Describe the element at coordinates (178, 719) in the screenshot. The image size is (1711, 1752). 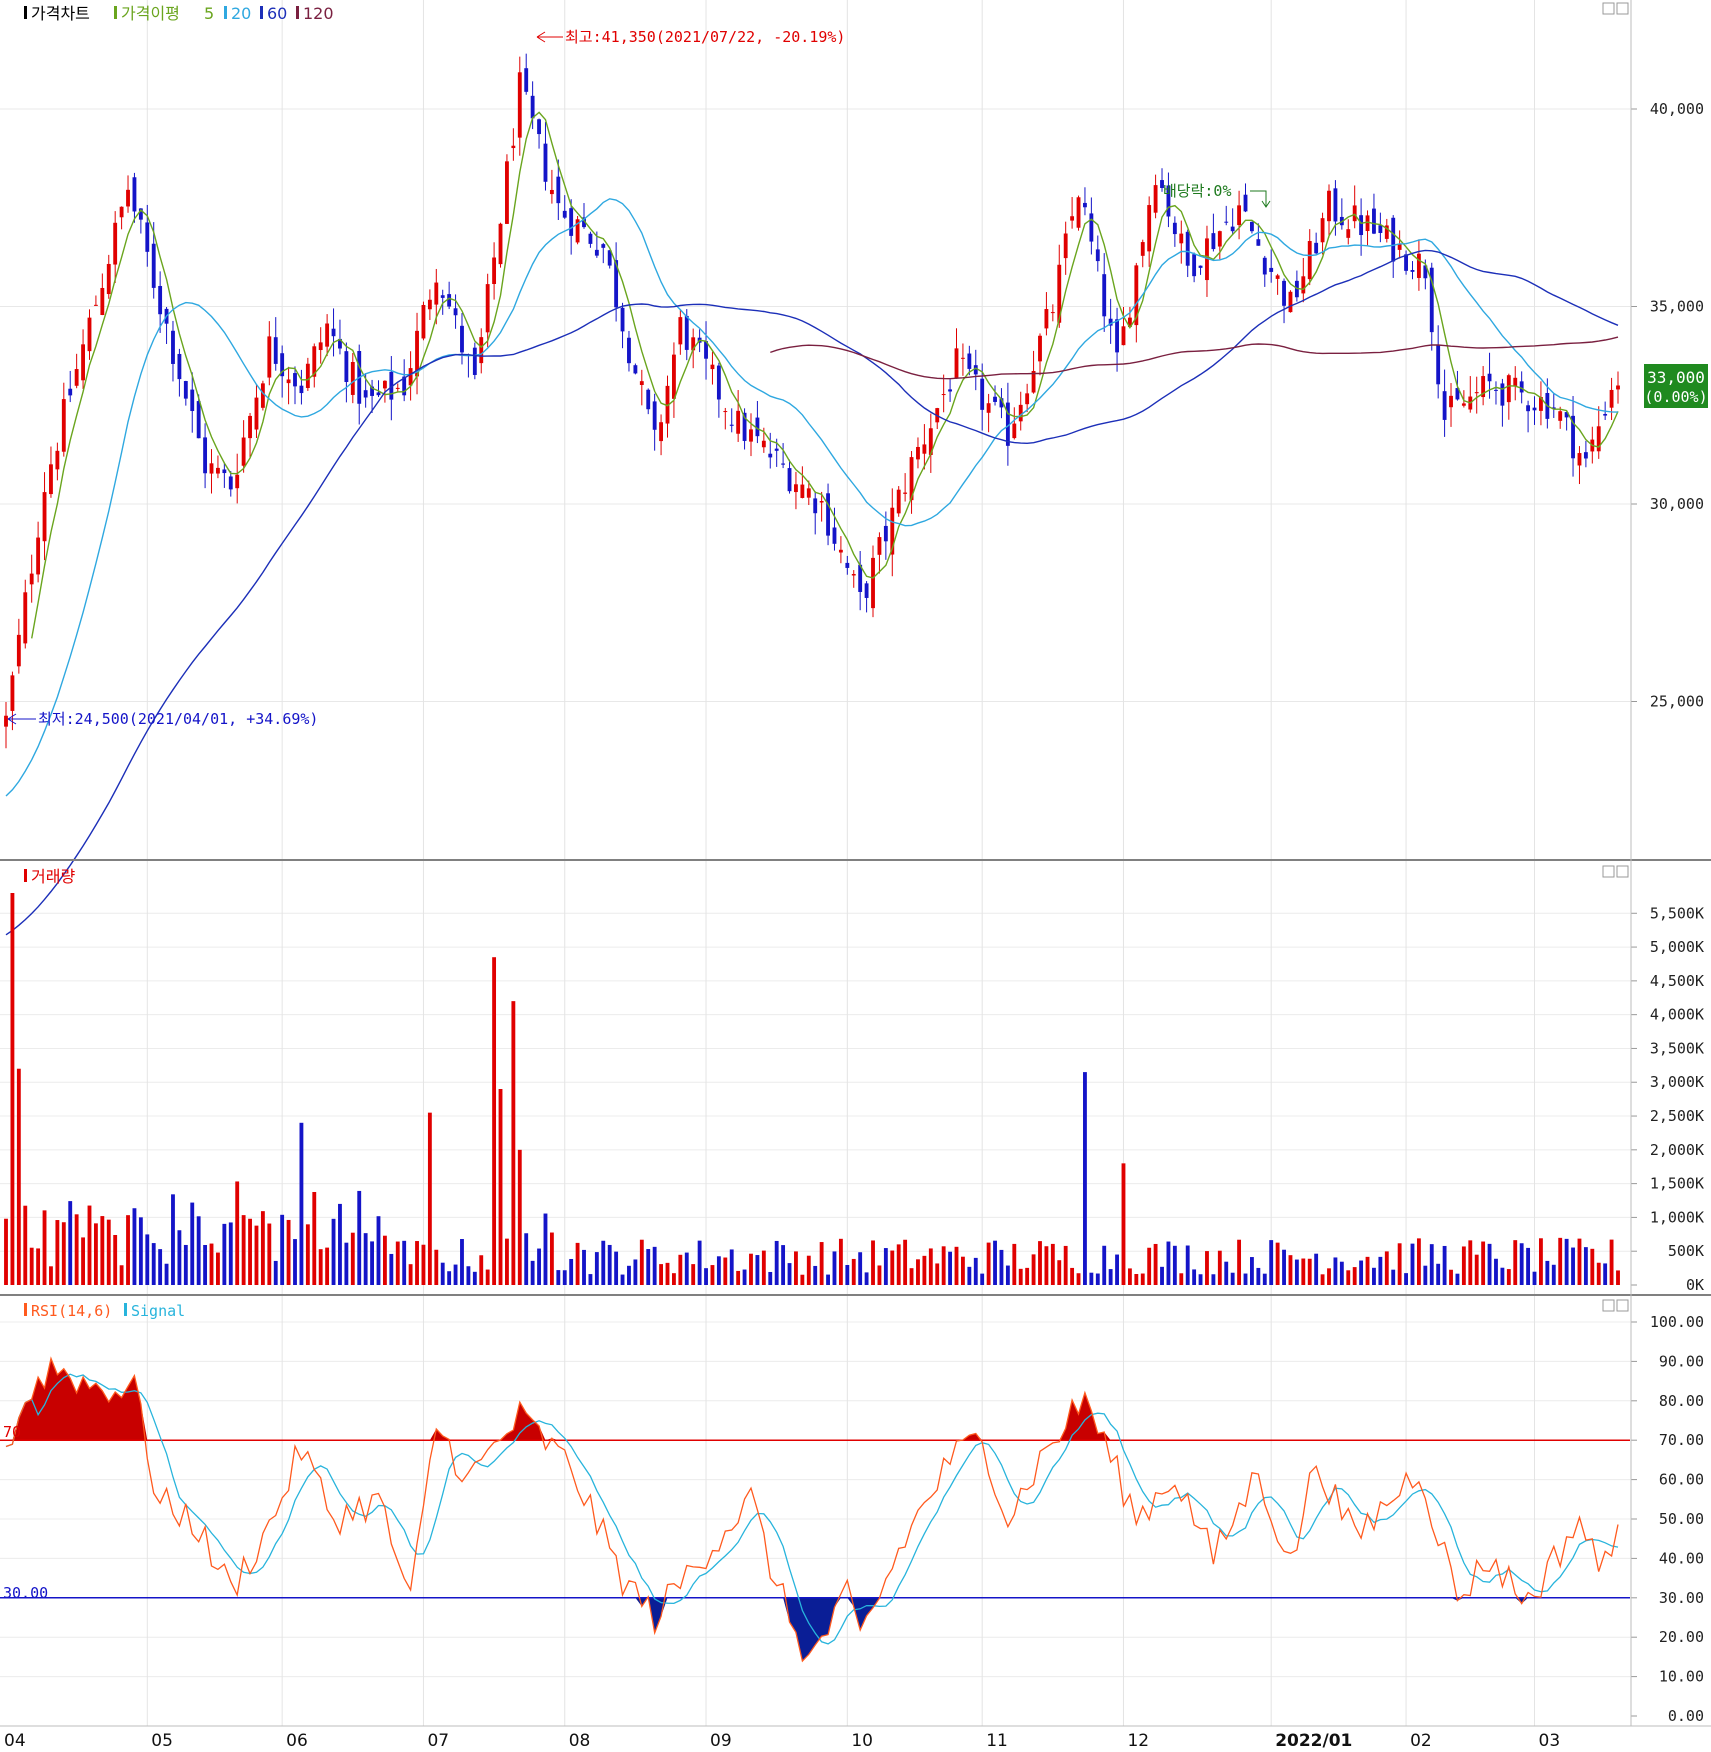
I see `low-annotation: 최저:24,500(2021/04/01, +34.69%)` at that location.